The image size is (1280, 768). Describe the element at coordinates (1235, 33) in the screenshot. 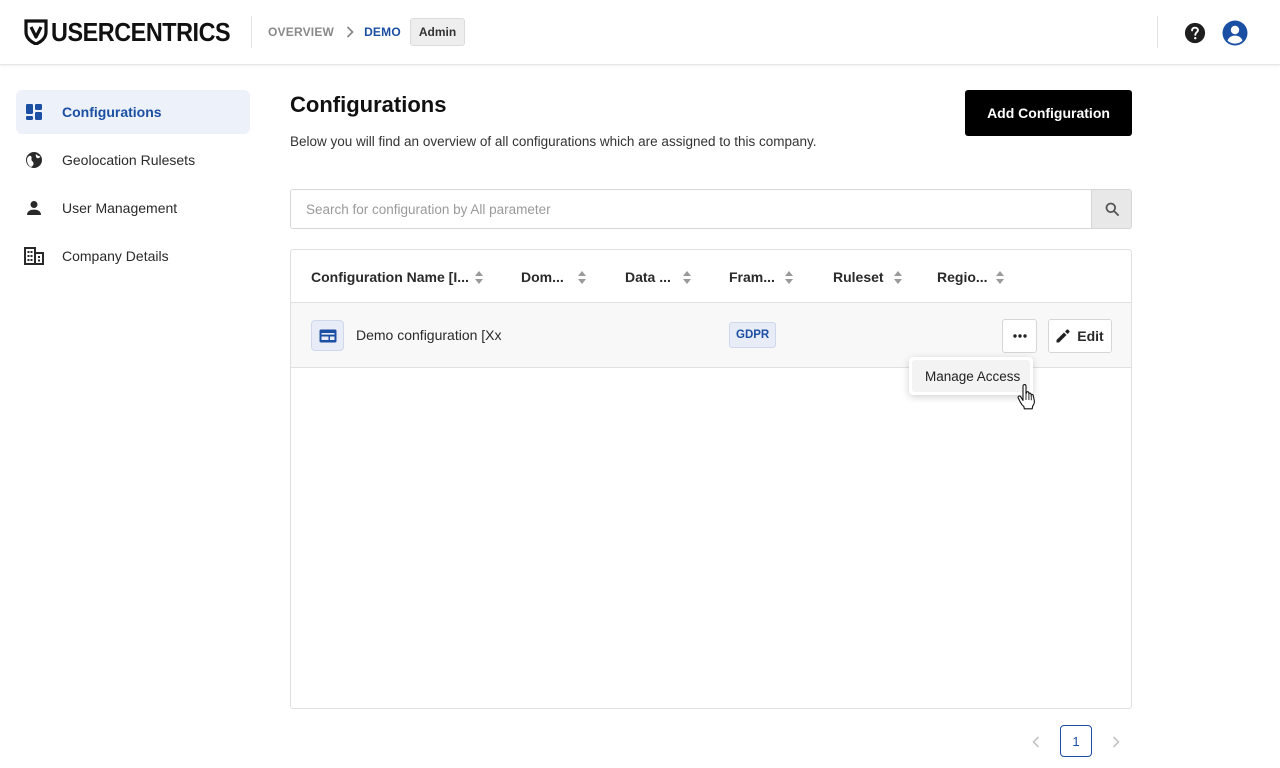

I see `account-circle-icon` at that location.